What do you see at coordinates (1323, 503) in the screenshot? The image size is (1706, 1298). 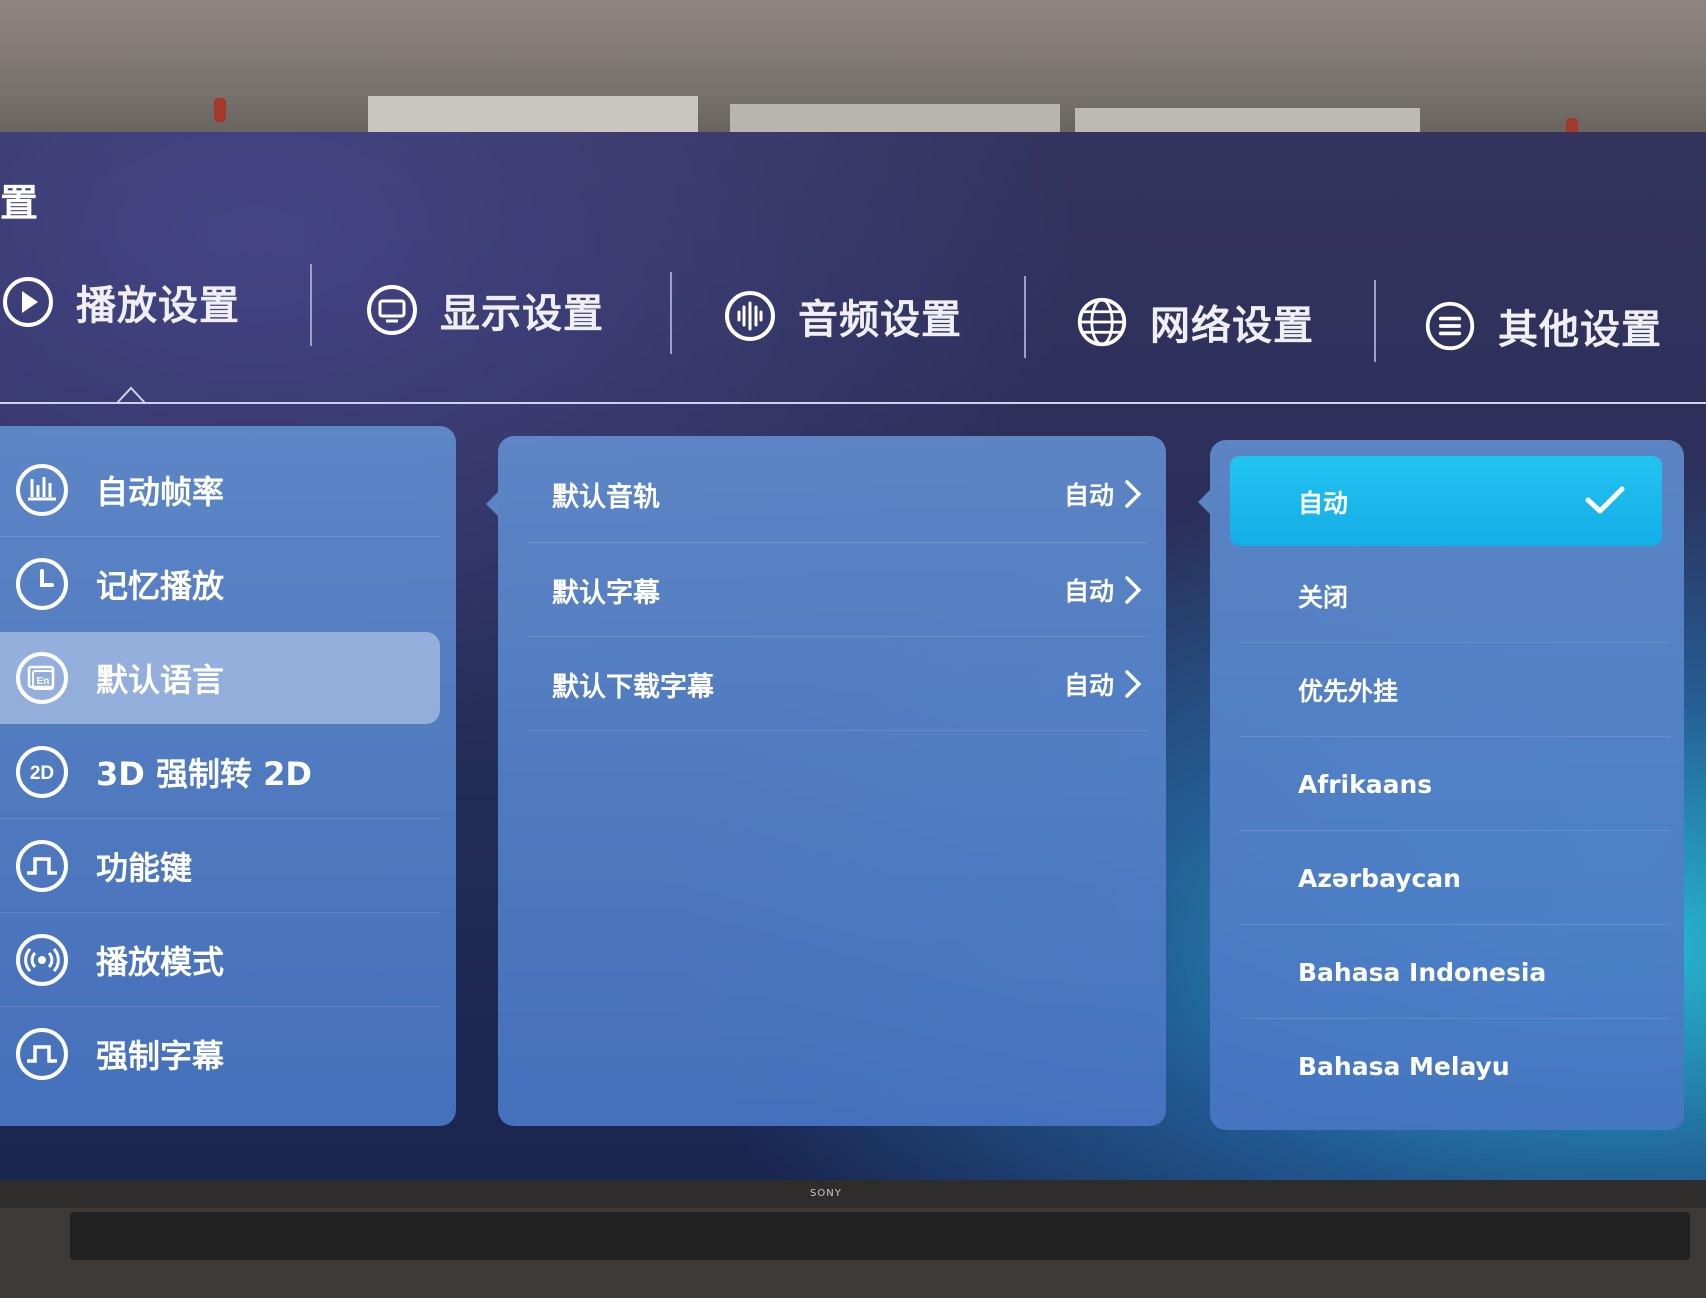 I see `option-label: 自动` at bounding box center [1323, 503].